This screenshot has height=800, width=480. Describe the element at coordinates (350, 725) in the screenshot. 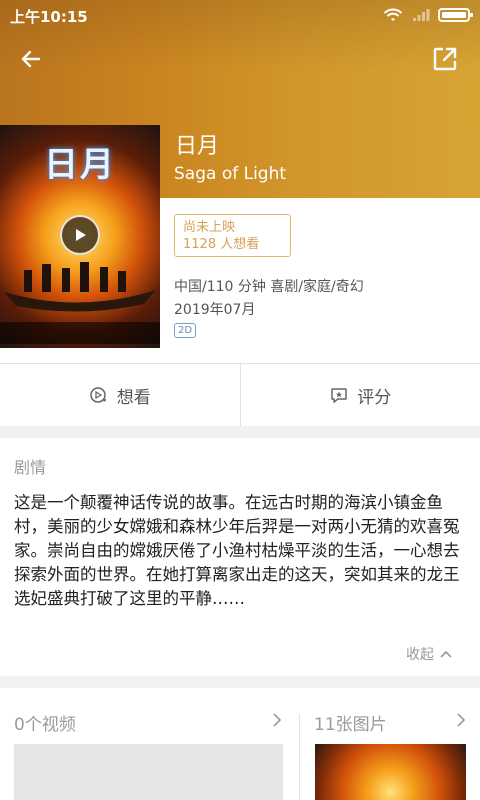

I see `photos-heading: 11张图片` at that location.